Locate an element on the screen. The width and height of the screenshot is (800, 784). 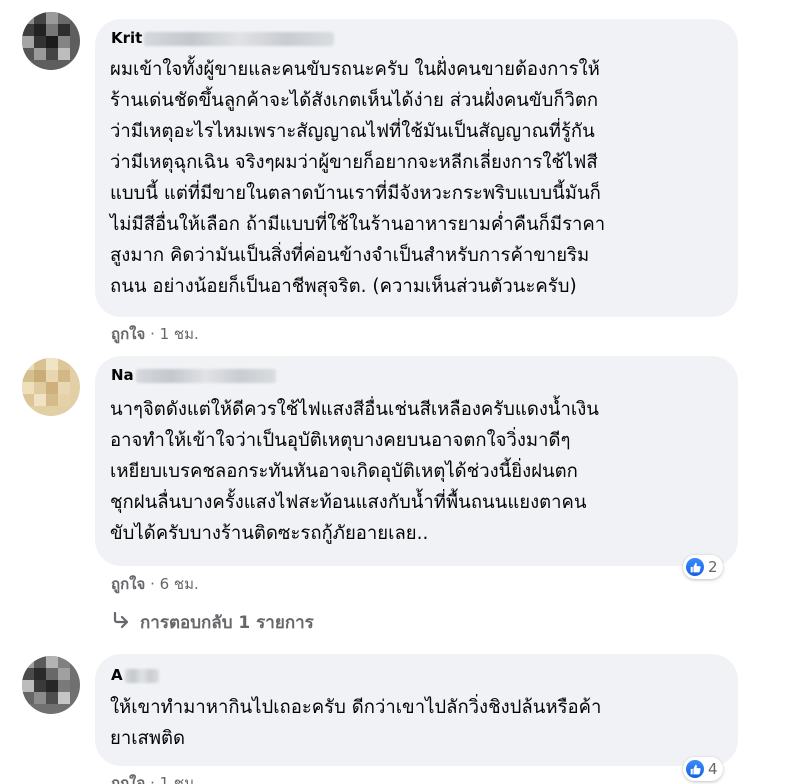
comment-author: A is located at coordinates (135, 675).